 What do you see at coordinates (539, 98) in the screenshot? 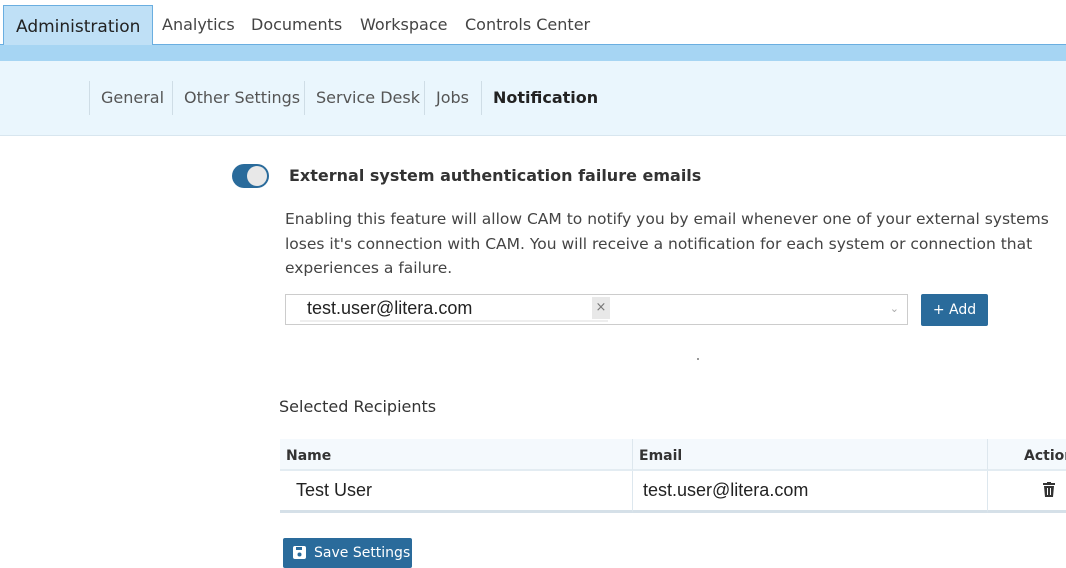
I see `subnav-notification: Notification` at bounding box center [539, 98].